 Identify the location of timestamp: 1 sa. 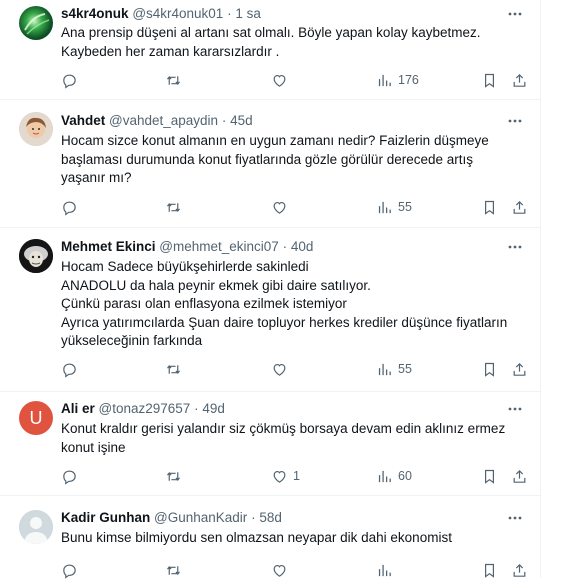
(248, 13).